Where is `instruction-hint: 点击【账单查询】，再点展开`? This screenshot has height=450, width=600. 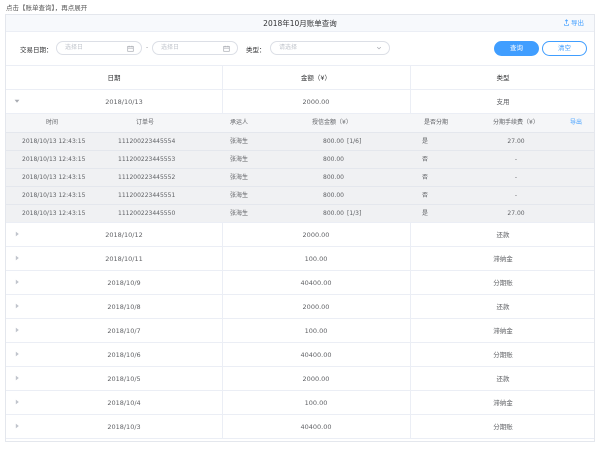 instruction-hint: 点击【账单查询】，再点展开 is located at coordinates (47, 8).